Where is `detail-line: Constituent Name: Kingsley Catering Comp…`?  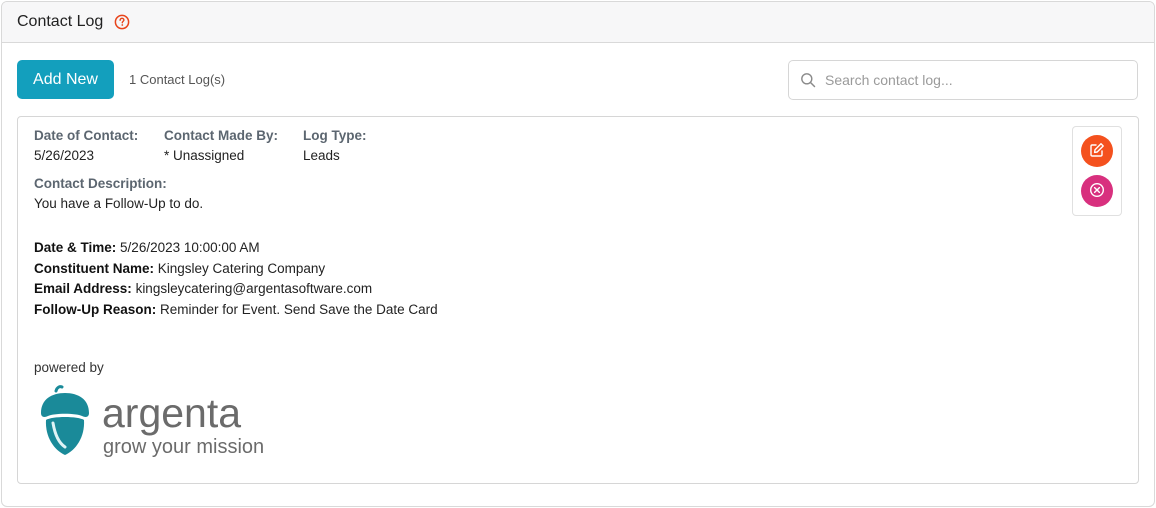
detail-line: Constituent Name: Kingsley Catering Comp… is located at coordinates (236, 269).